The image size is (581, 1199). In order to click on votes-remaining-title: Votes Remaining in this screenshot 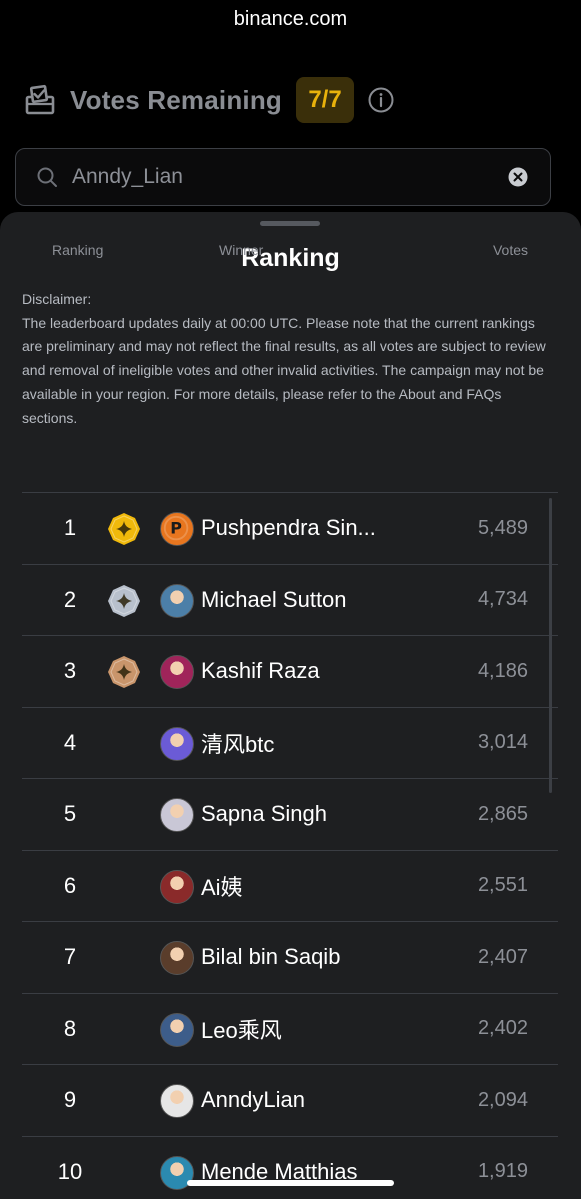, I will do `click(176, 99)`.